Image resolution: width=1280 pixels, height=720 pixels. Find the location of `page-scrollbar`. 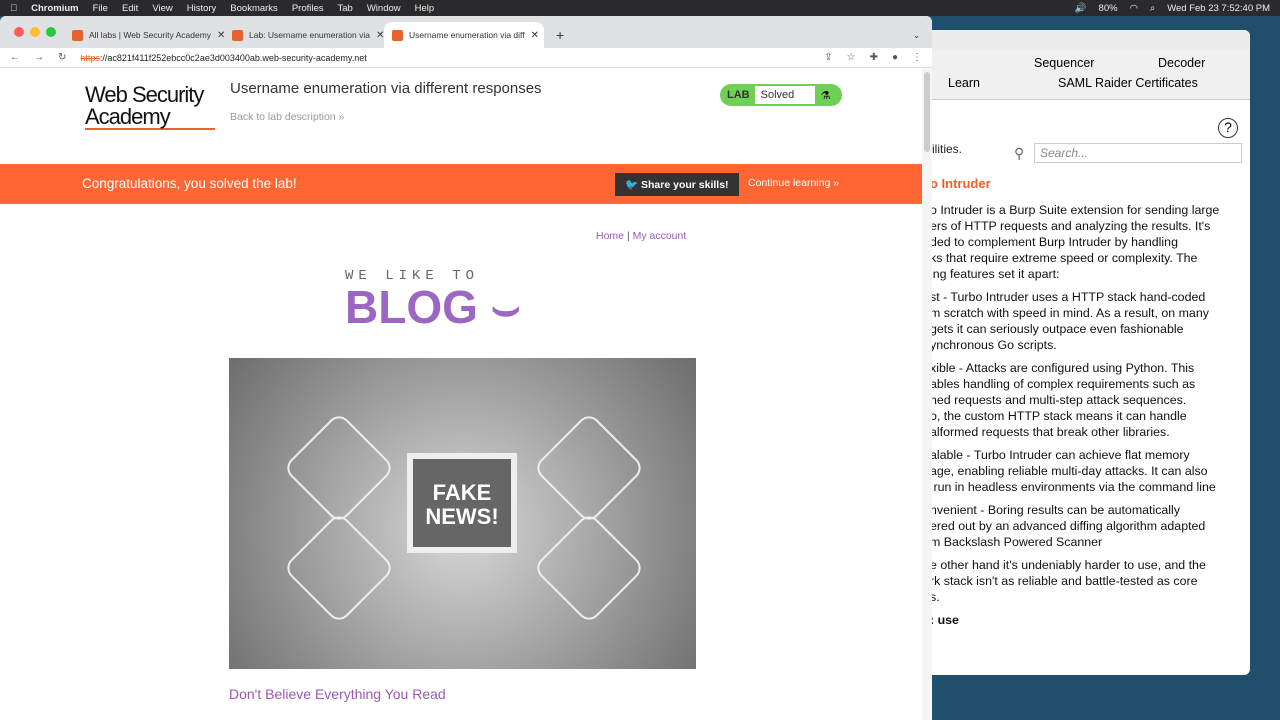

page-scrollbar is located at coordinates (927, 394).